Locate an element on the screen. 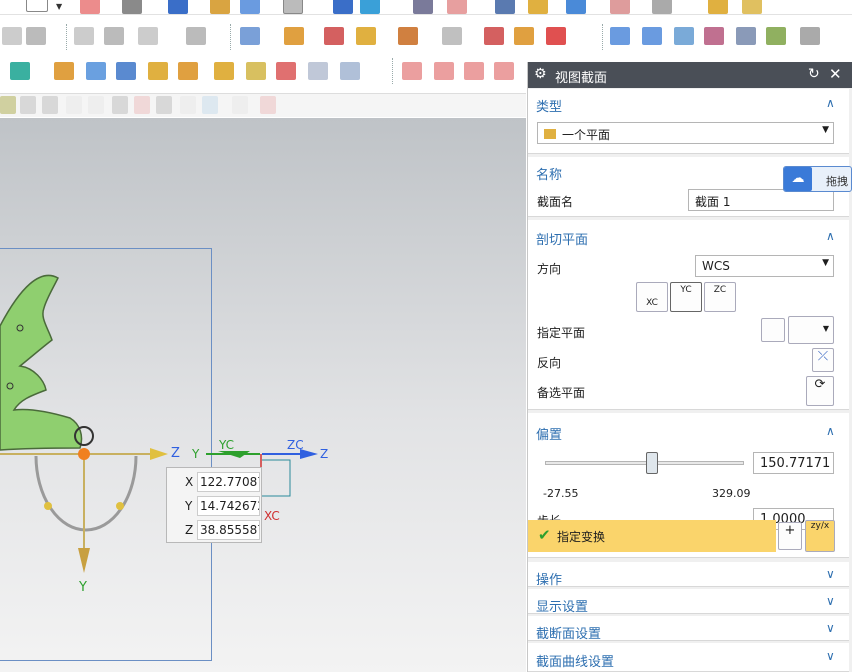  type-section-header: 类型 is located at coordinates (549, 105).